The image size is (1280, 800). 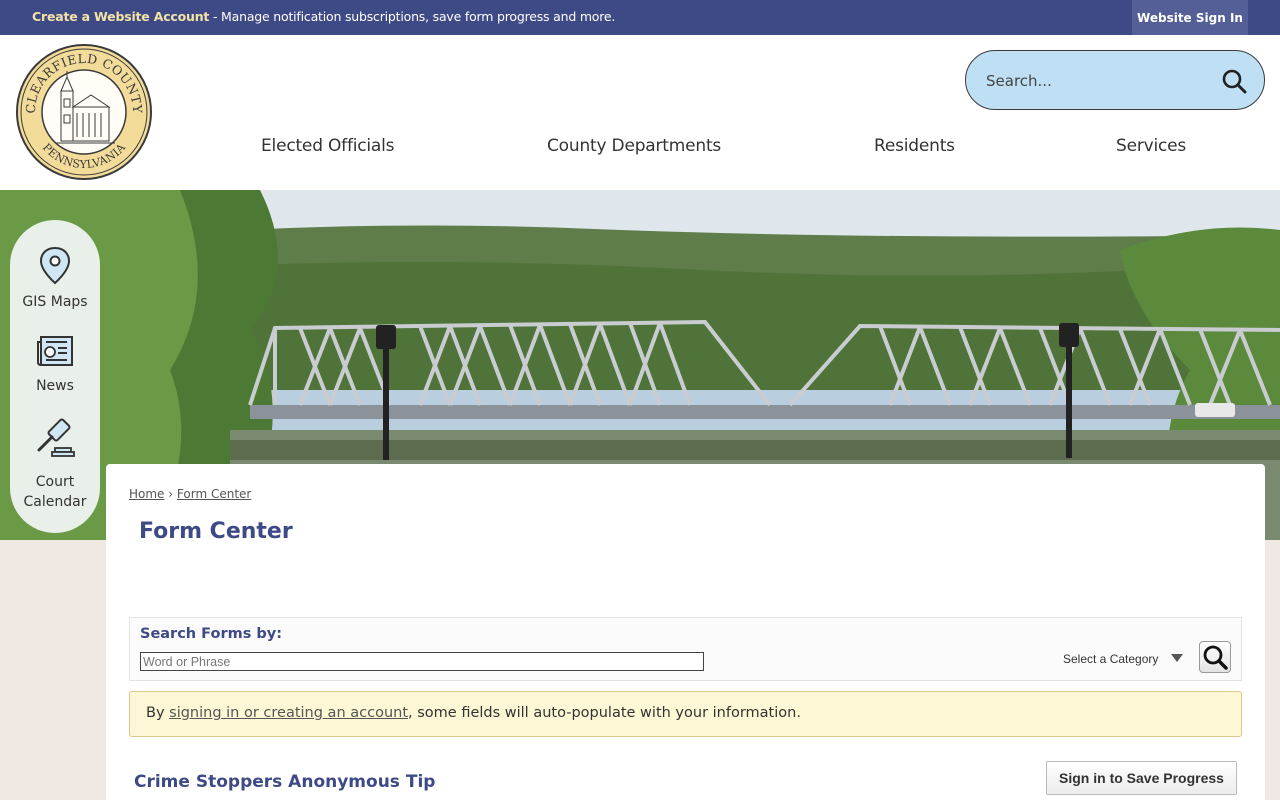 What do you see at coordinates (422, 661) in the screenshot?
I see `search-forms-input` at bounding box center [422, 661].